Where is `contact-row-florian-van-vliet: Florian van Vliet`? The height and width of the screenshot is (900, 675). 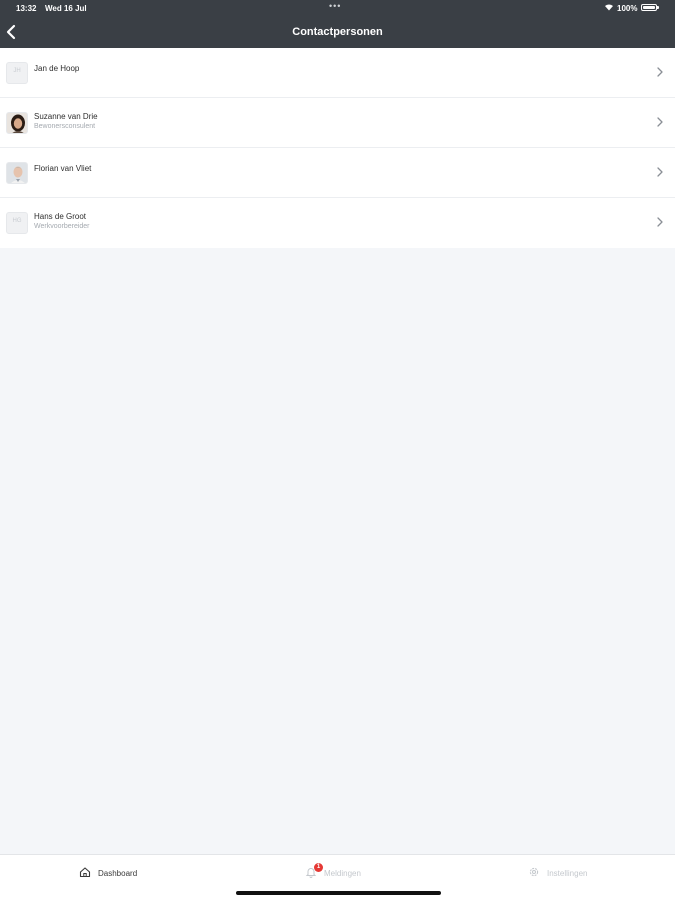
contact-row-florian-van-vliet: Florian van Vliet is located at coordinates (337, 173).